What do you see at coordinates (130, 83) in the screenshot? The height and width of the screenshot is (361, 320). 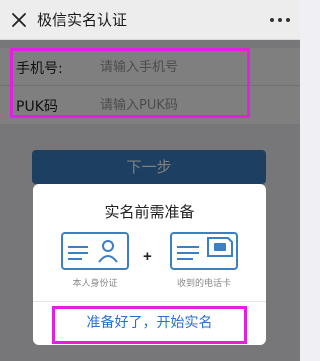 I see `form-highlight-box` at bounding box center [130, 83].